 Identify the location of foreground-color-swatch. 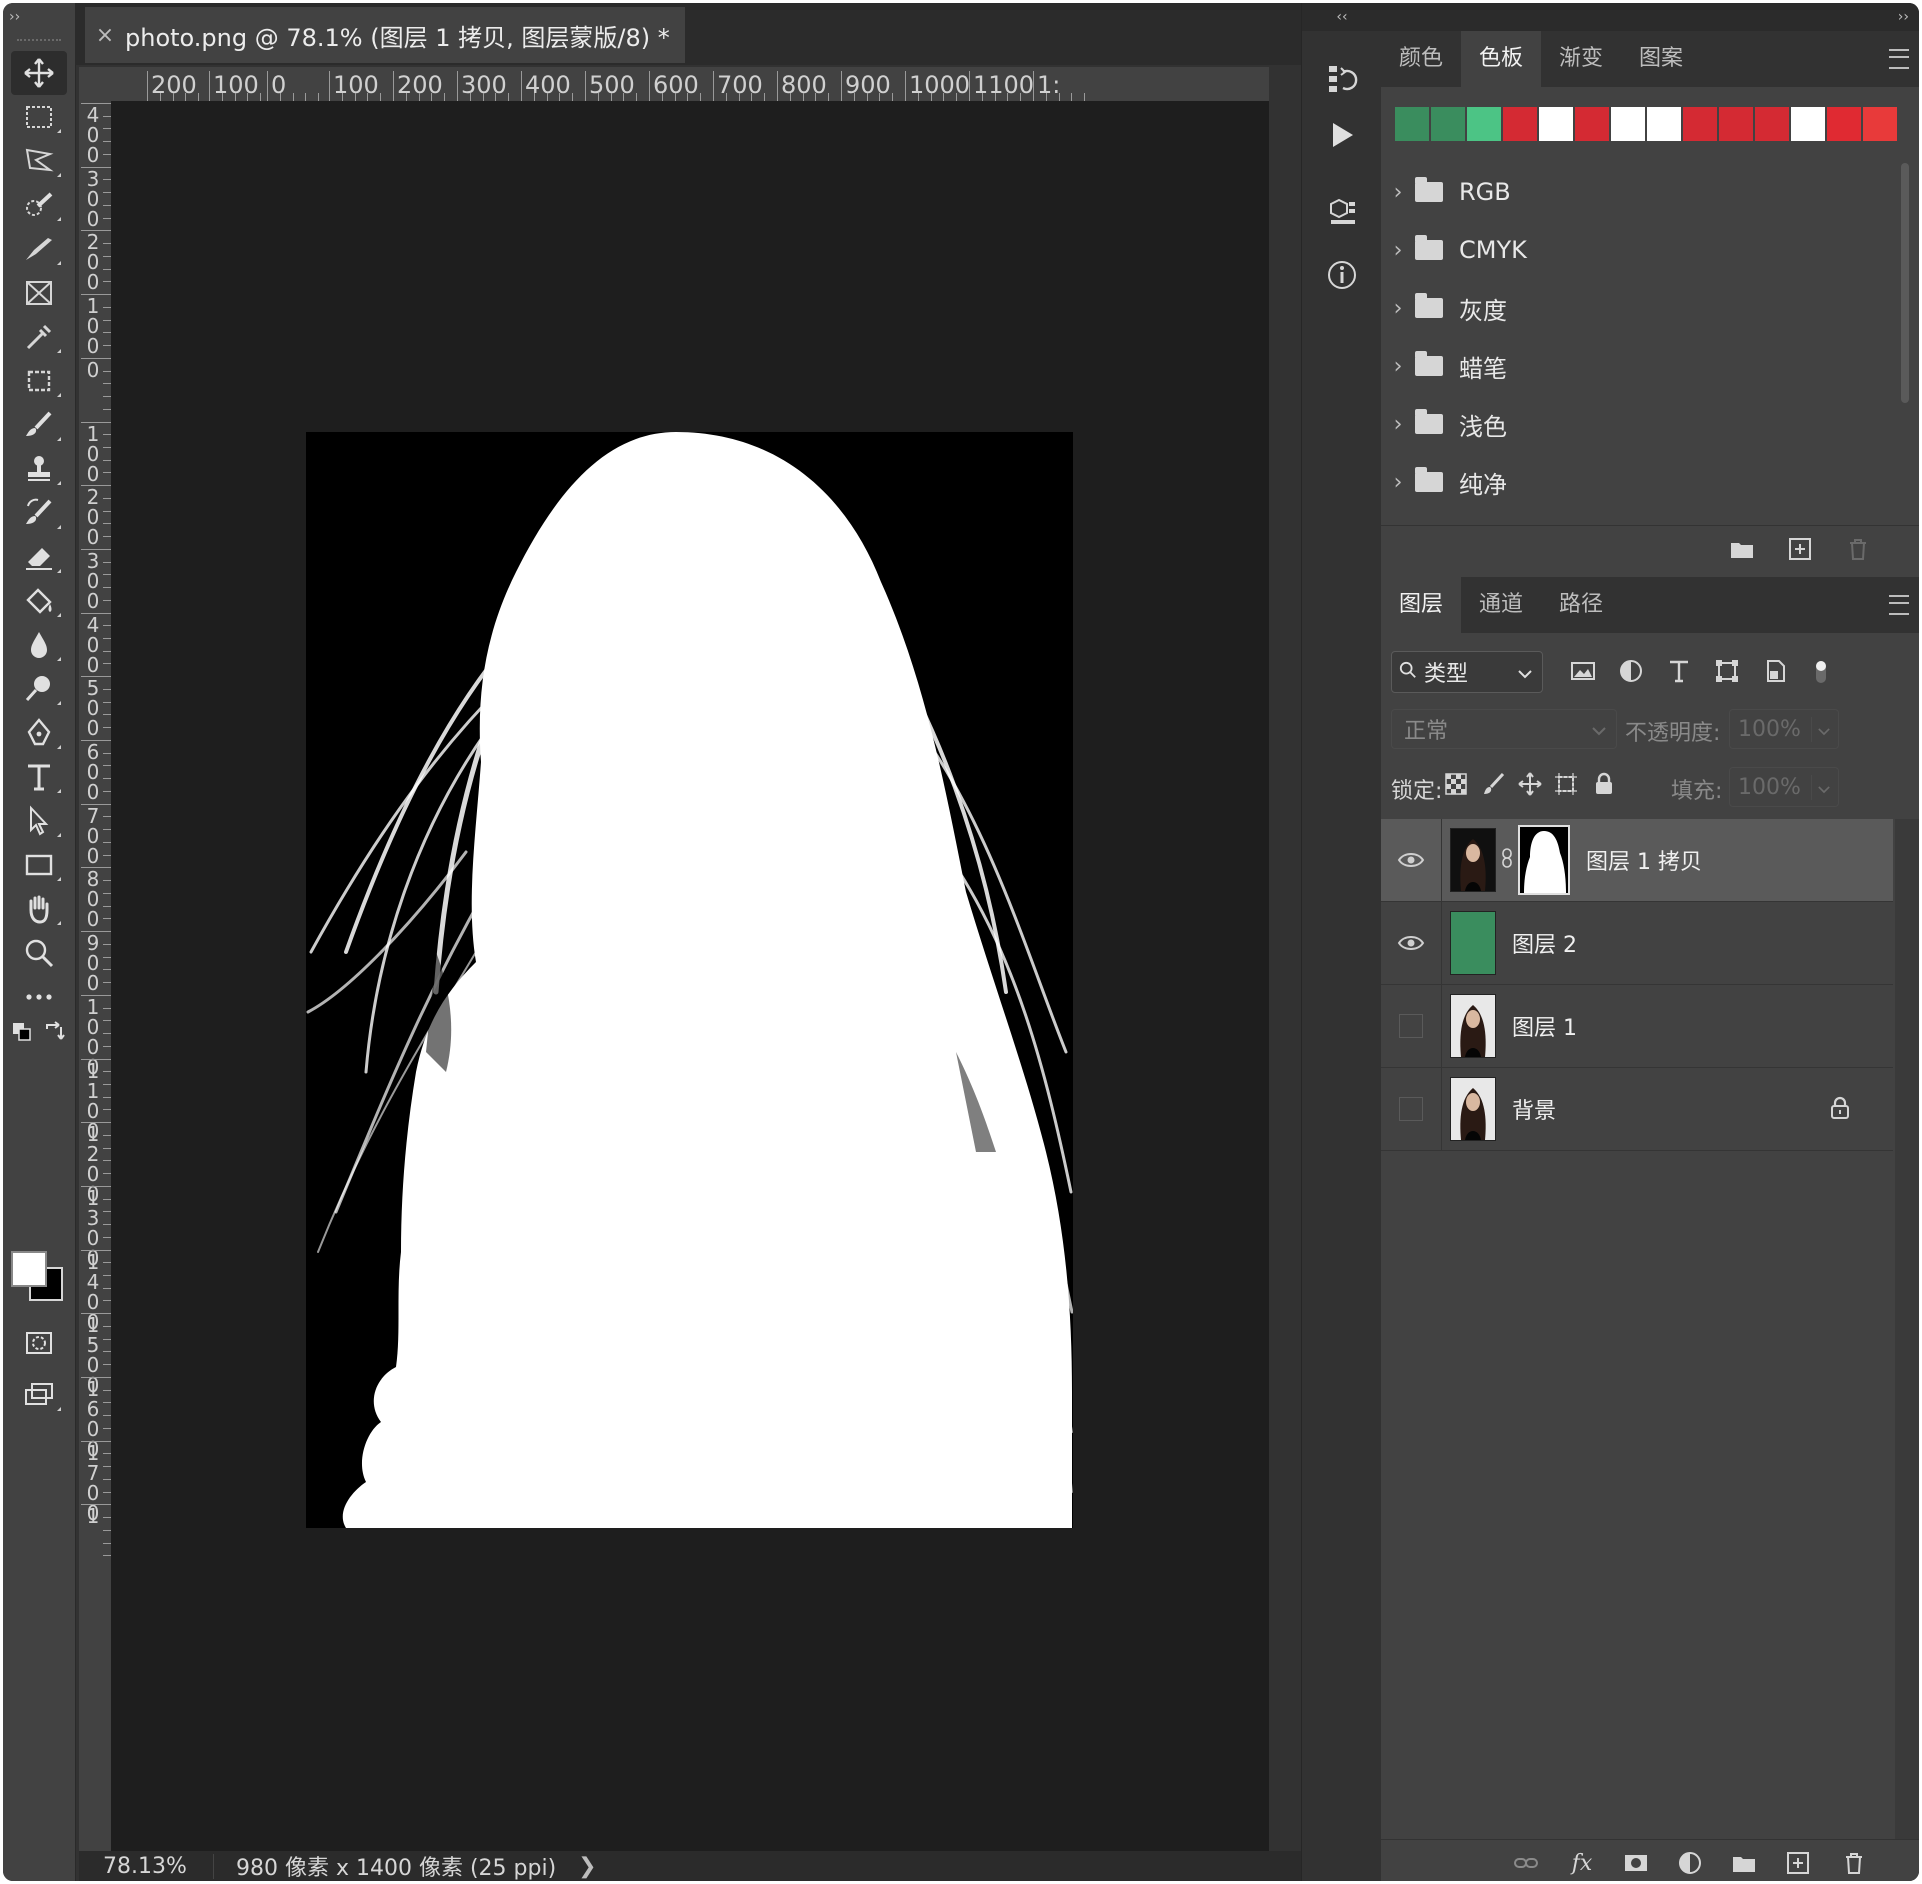
(29, 1269).